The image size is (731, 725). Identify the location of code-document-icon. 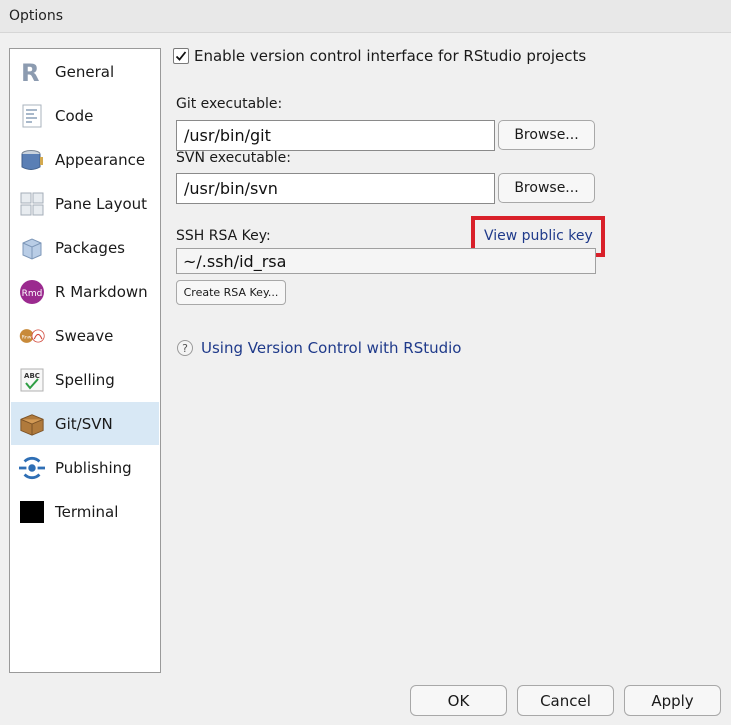
(32, 116).